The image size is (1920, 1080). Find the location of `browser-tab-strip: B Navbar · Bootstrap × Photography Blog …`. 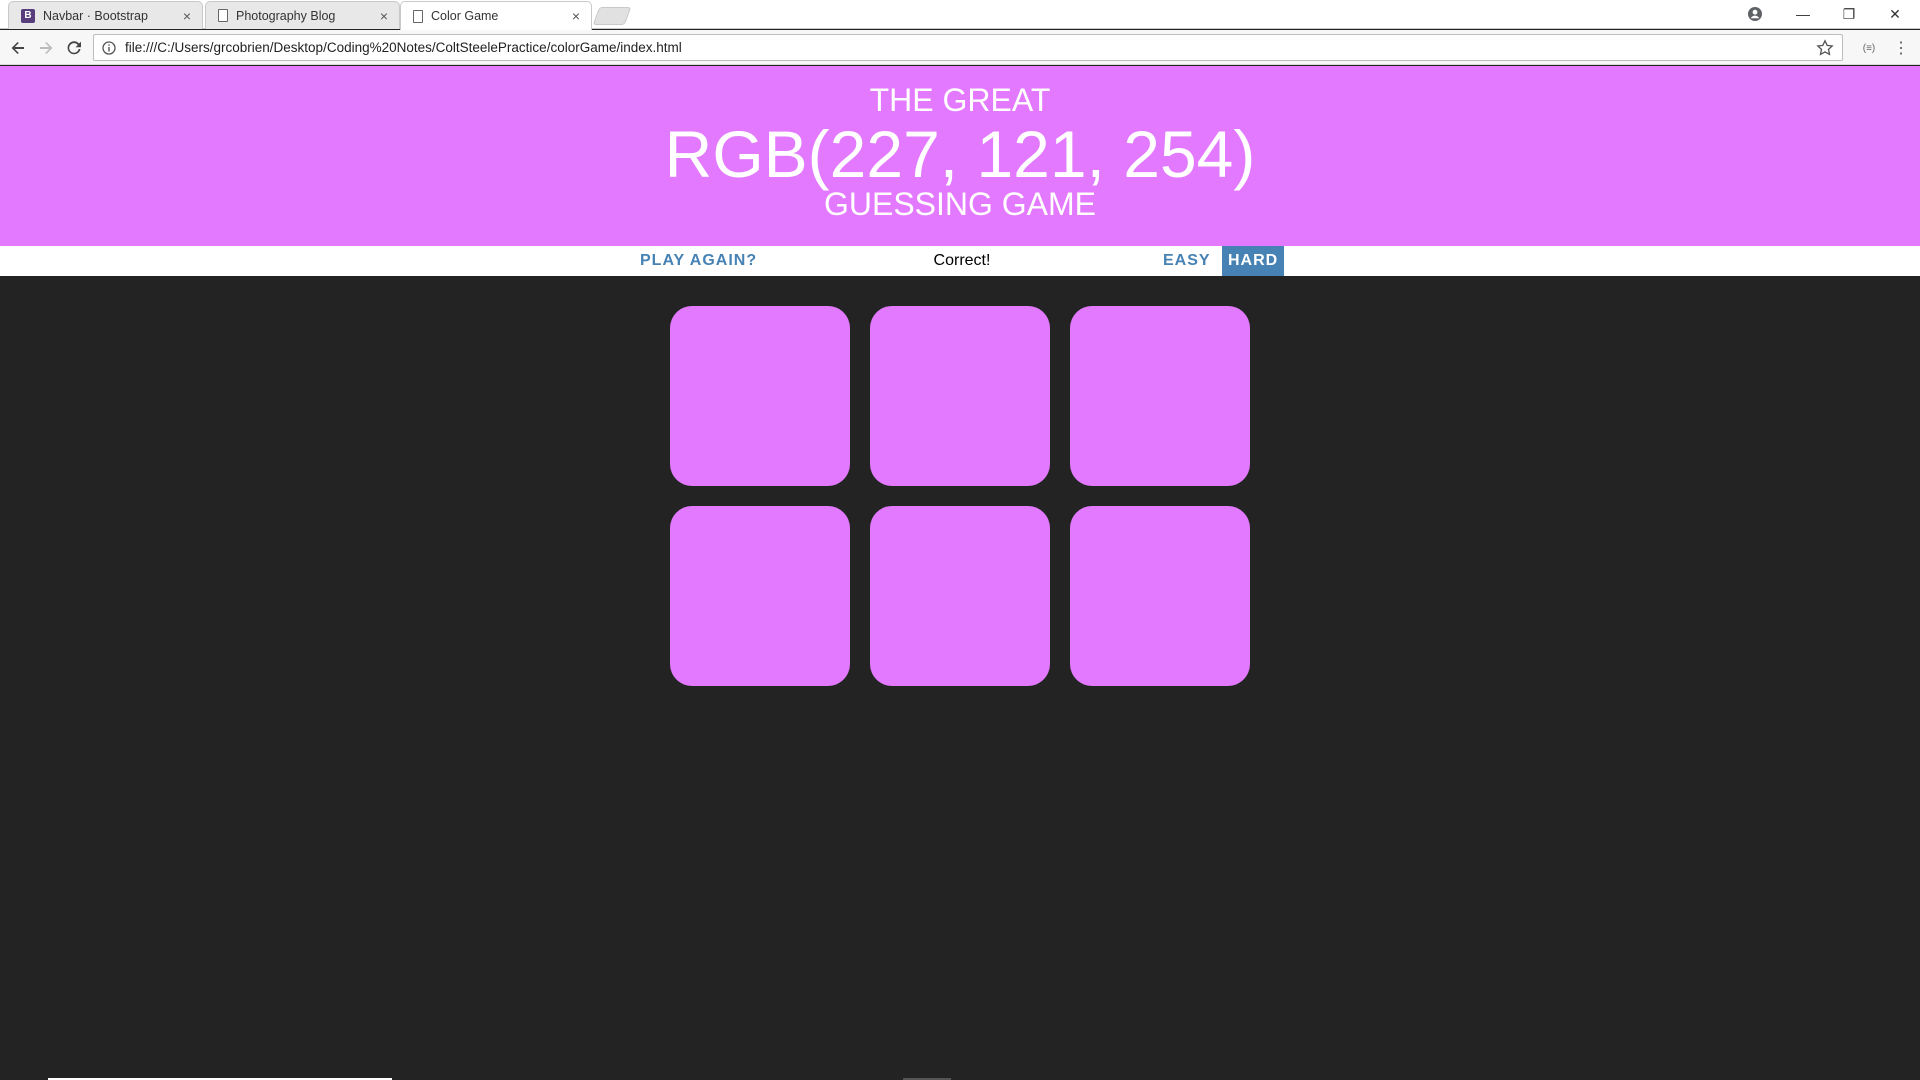

browser-tab-strip: B Navbar · Bootstrap × Photography Blog … is located at coordinates (960, 15).